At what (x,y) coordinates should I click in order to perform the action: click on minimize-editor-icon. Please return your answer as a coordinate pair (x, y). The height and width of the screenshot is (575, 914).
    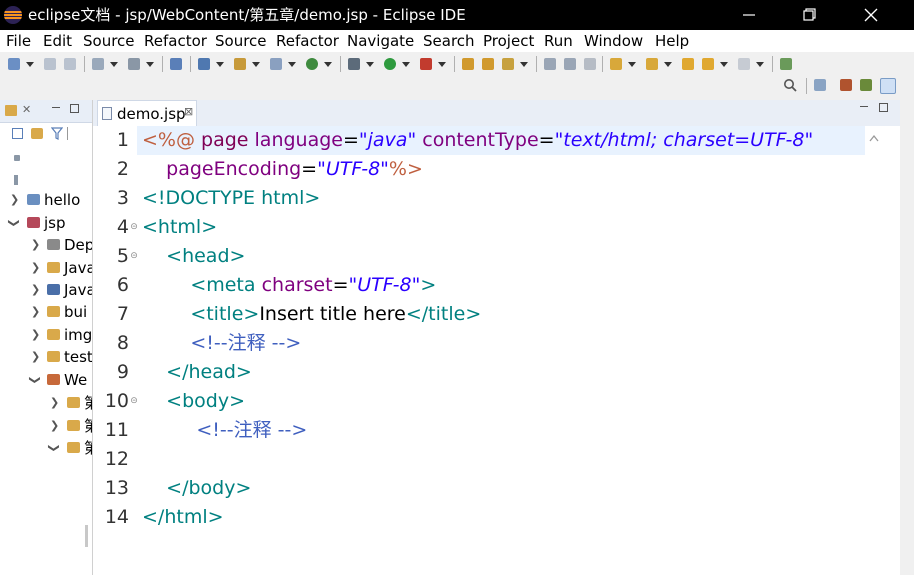
    Looking at the image, I should click on (864, 106).